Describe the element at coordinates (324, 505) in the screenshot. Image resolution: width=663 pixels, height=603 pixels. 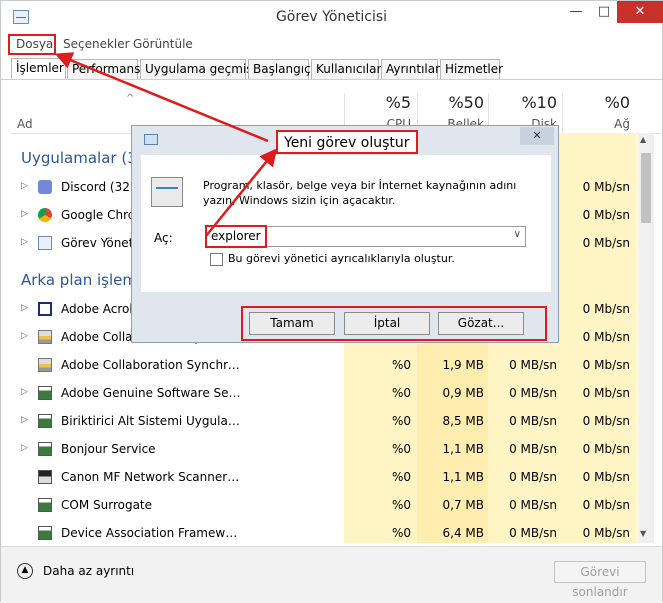
I see `table-row: COM Surrogate %0 0,7 MB 0 MB/sn 0 Mb/sn` at that location.